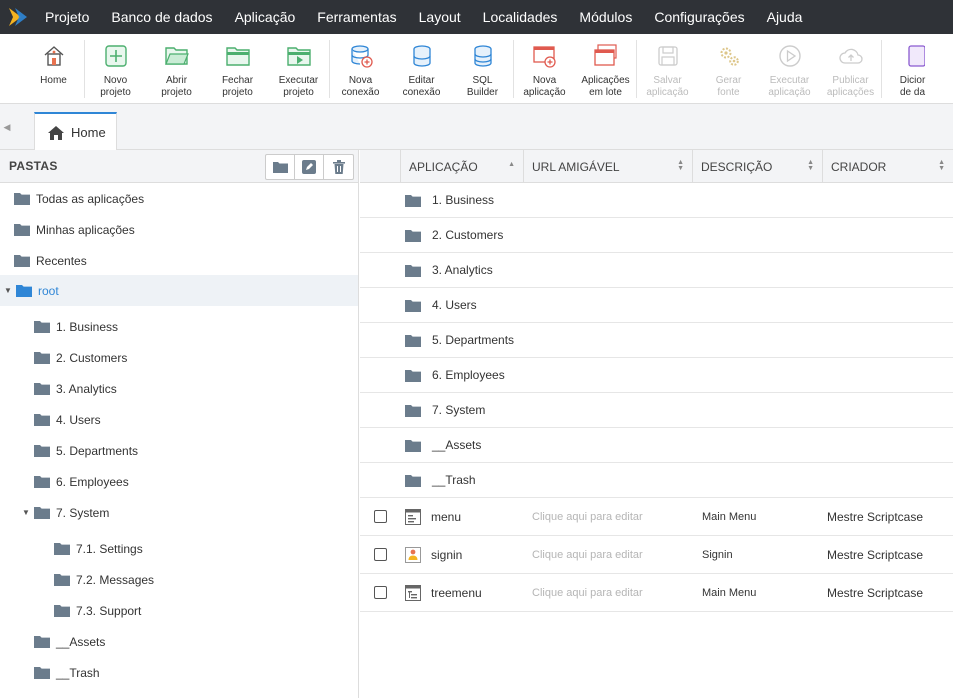  I want to click on edit-folder-button, so click(309, 167).